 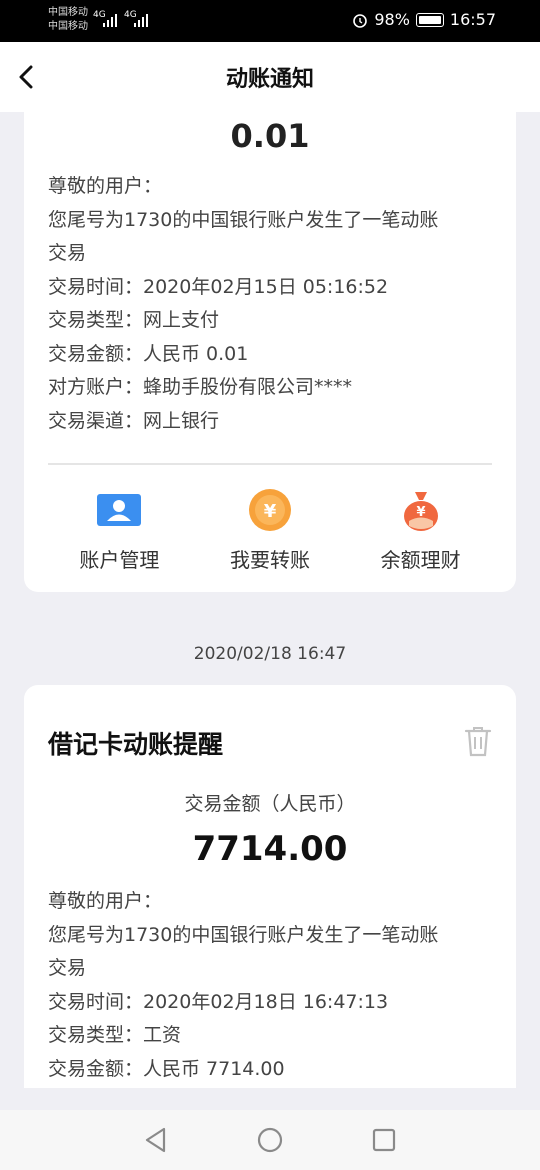 What do you see at coordinates (472, 19) in the screenshot?
I see `clock: 16:57` at bounding box center [472, 19].